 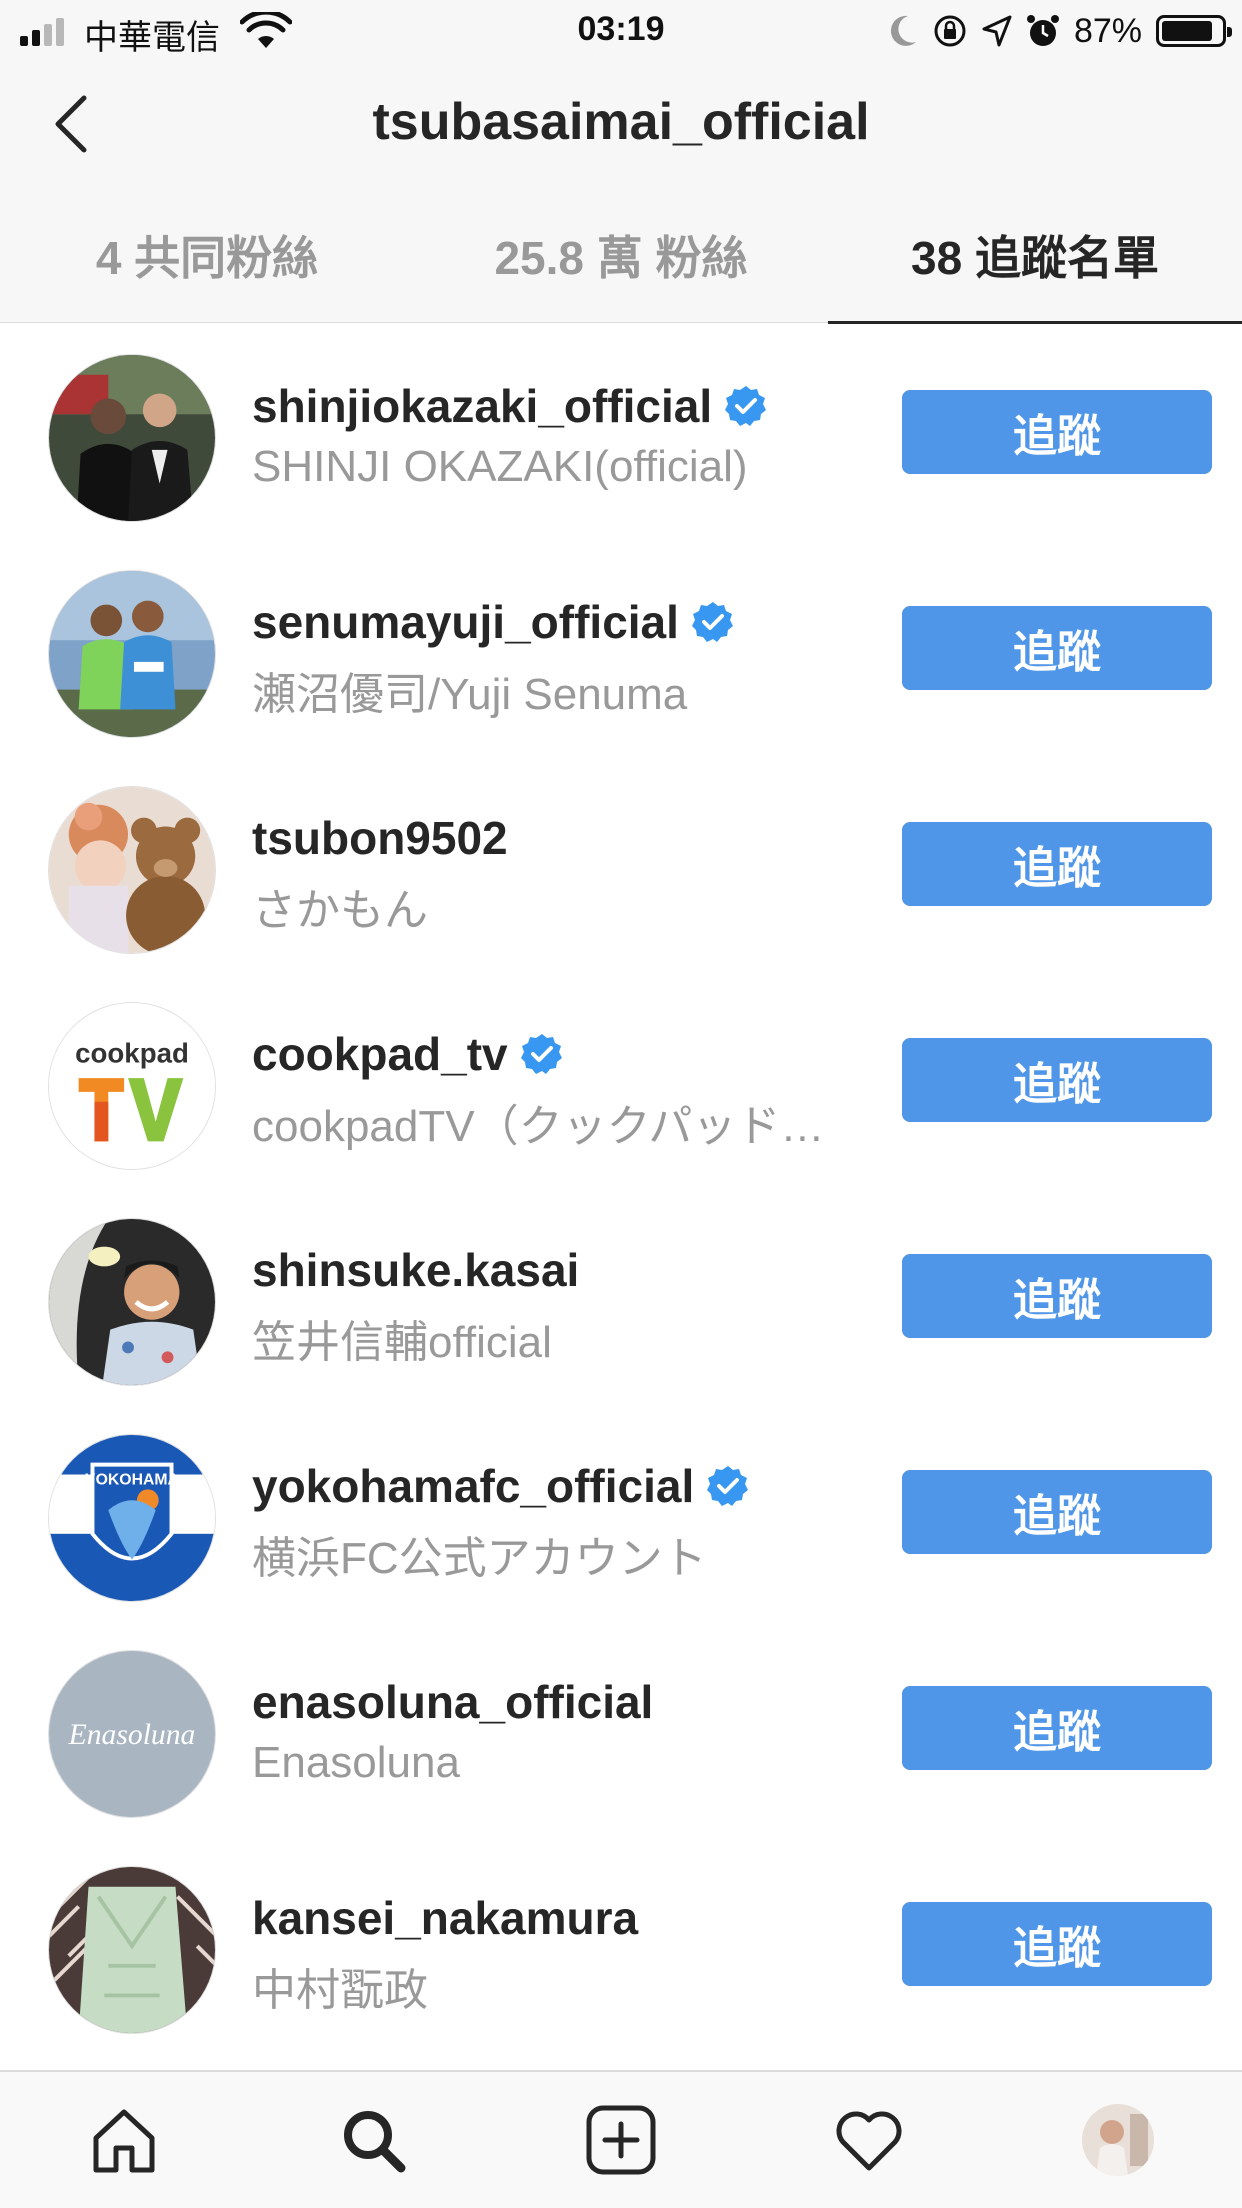 What do you see at coordinates (1042, 30) in the screenshot?
I see `alarm-icon` at bounding box center [1042, 30].